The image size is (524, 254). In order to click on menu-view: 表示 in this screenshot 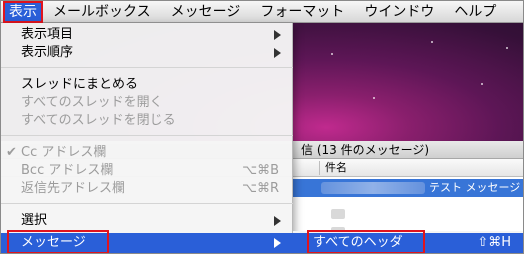, I will do `click(23, 12)`.